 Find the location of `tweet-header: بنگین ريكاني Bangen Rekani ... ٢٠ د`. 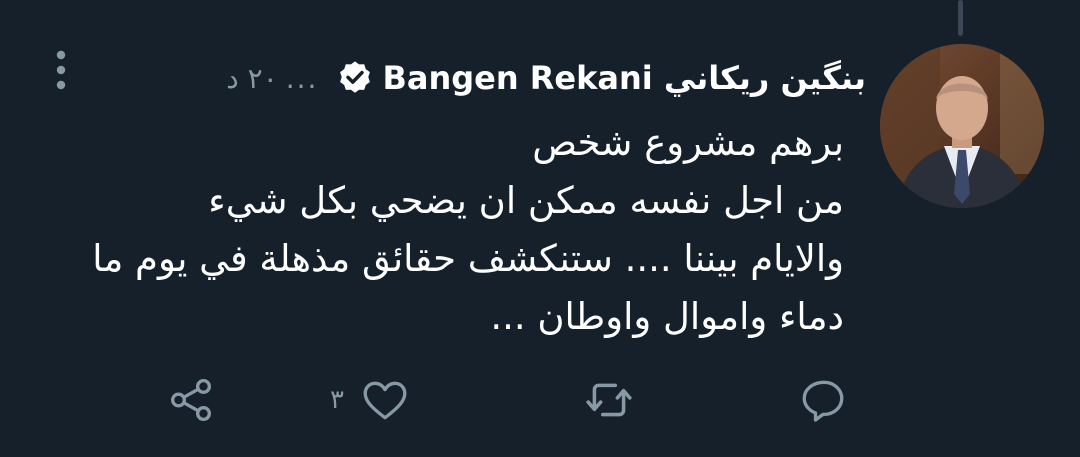

tweet-header: بنگین ريكاني Bangen Rekani ... ٢٠ د is located at coordinates (546, 78).